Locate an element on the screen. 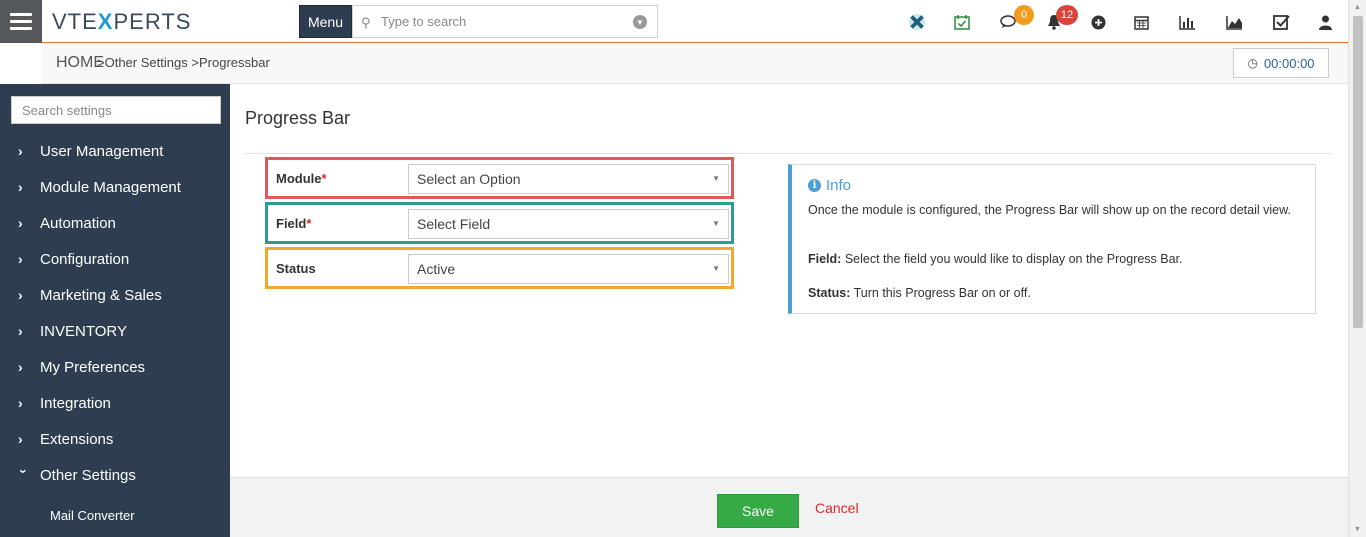 The image size is (1366, 537). title-divider is located at coordinates (788, 153).